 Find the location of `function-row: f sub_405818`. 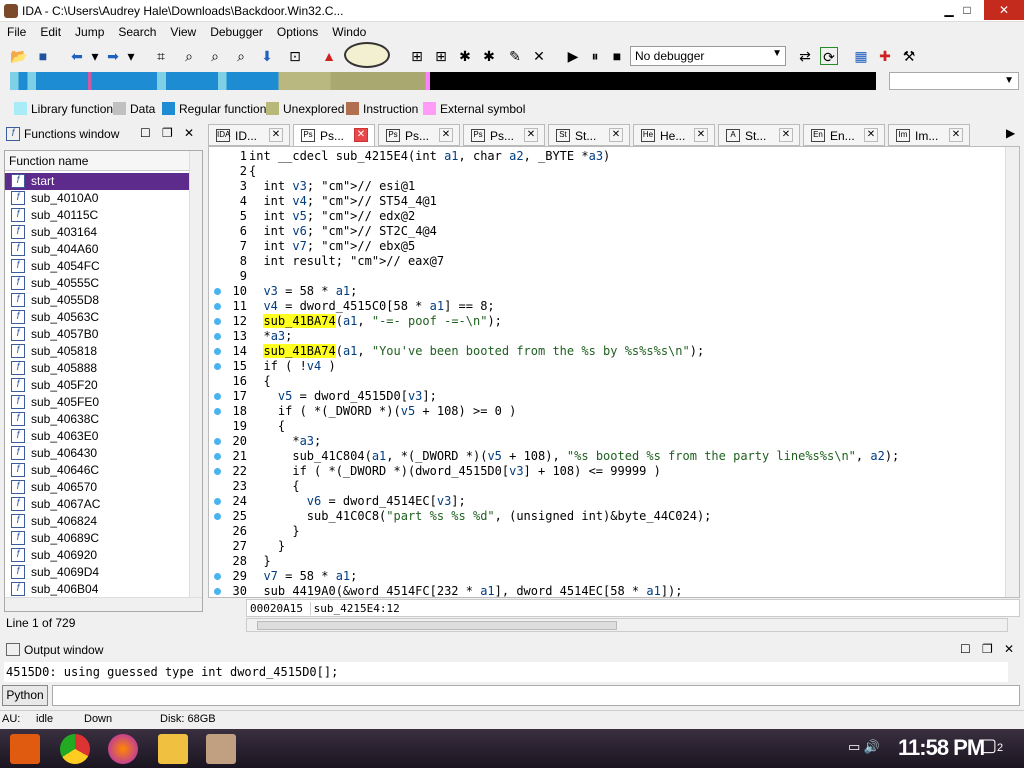

function-row: f sub_405818 is located at coordinates (97, 351).